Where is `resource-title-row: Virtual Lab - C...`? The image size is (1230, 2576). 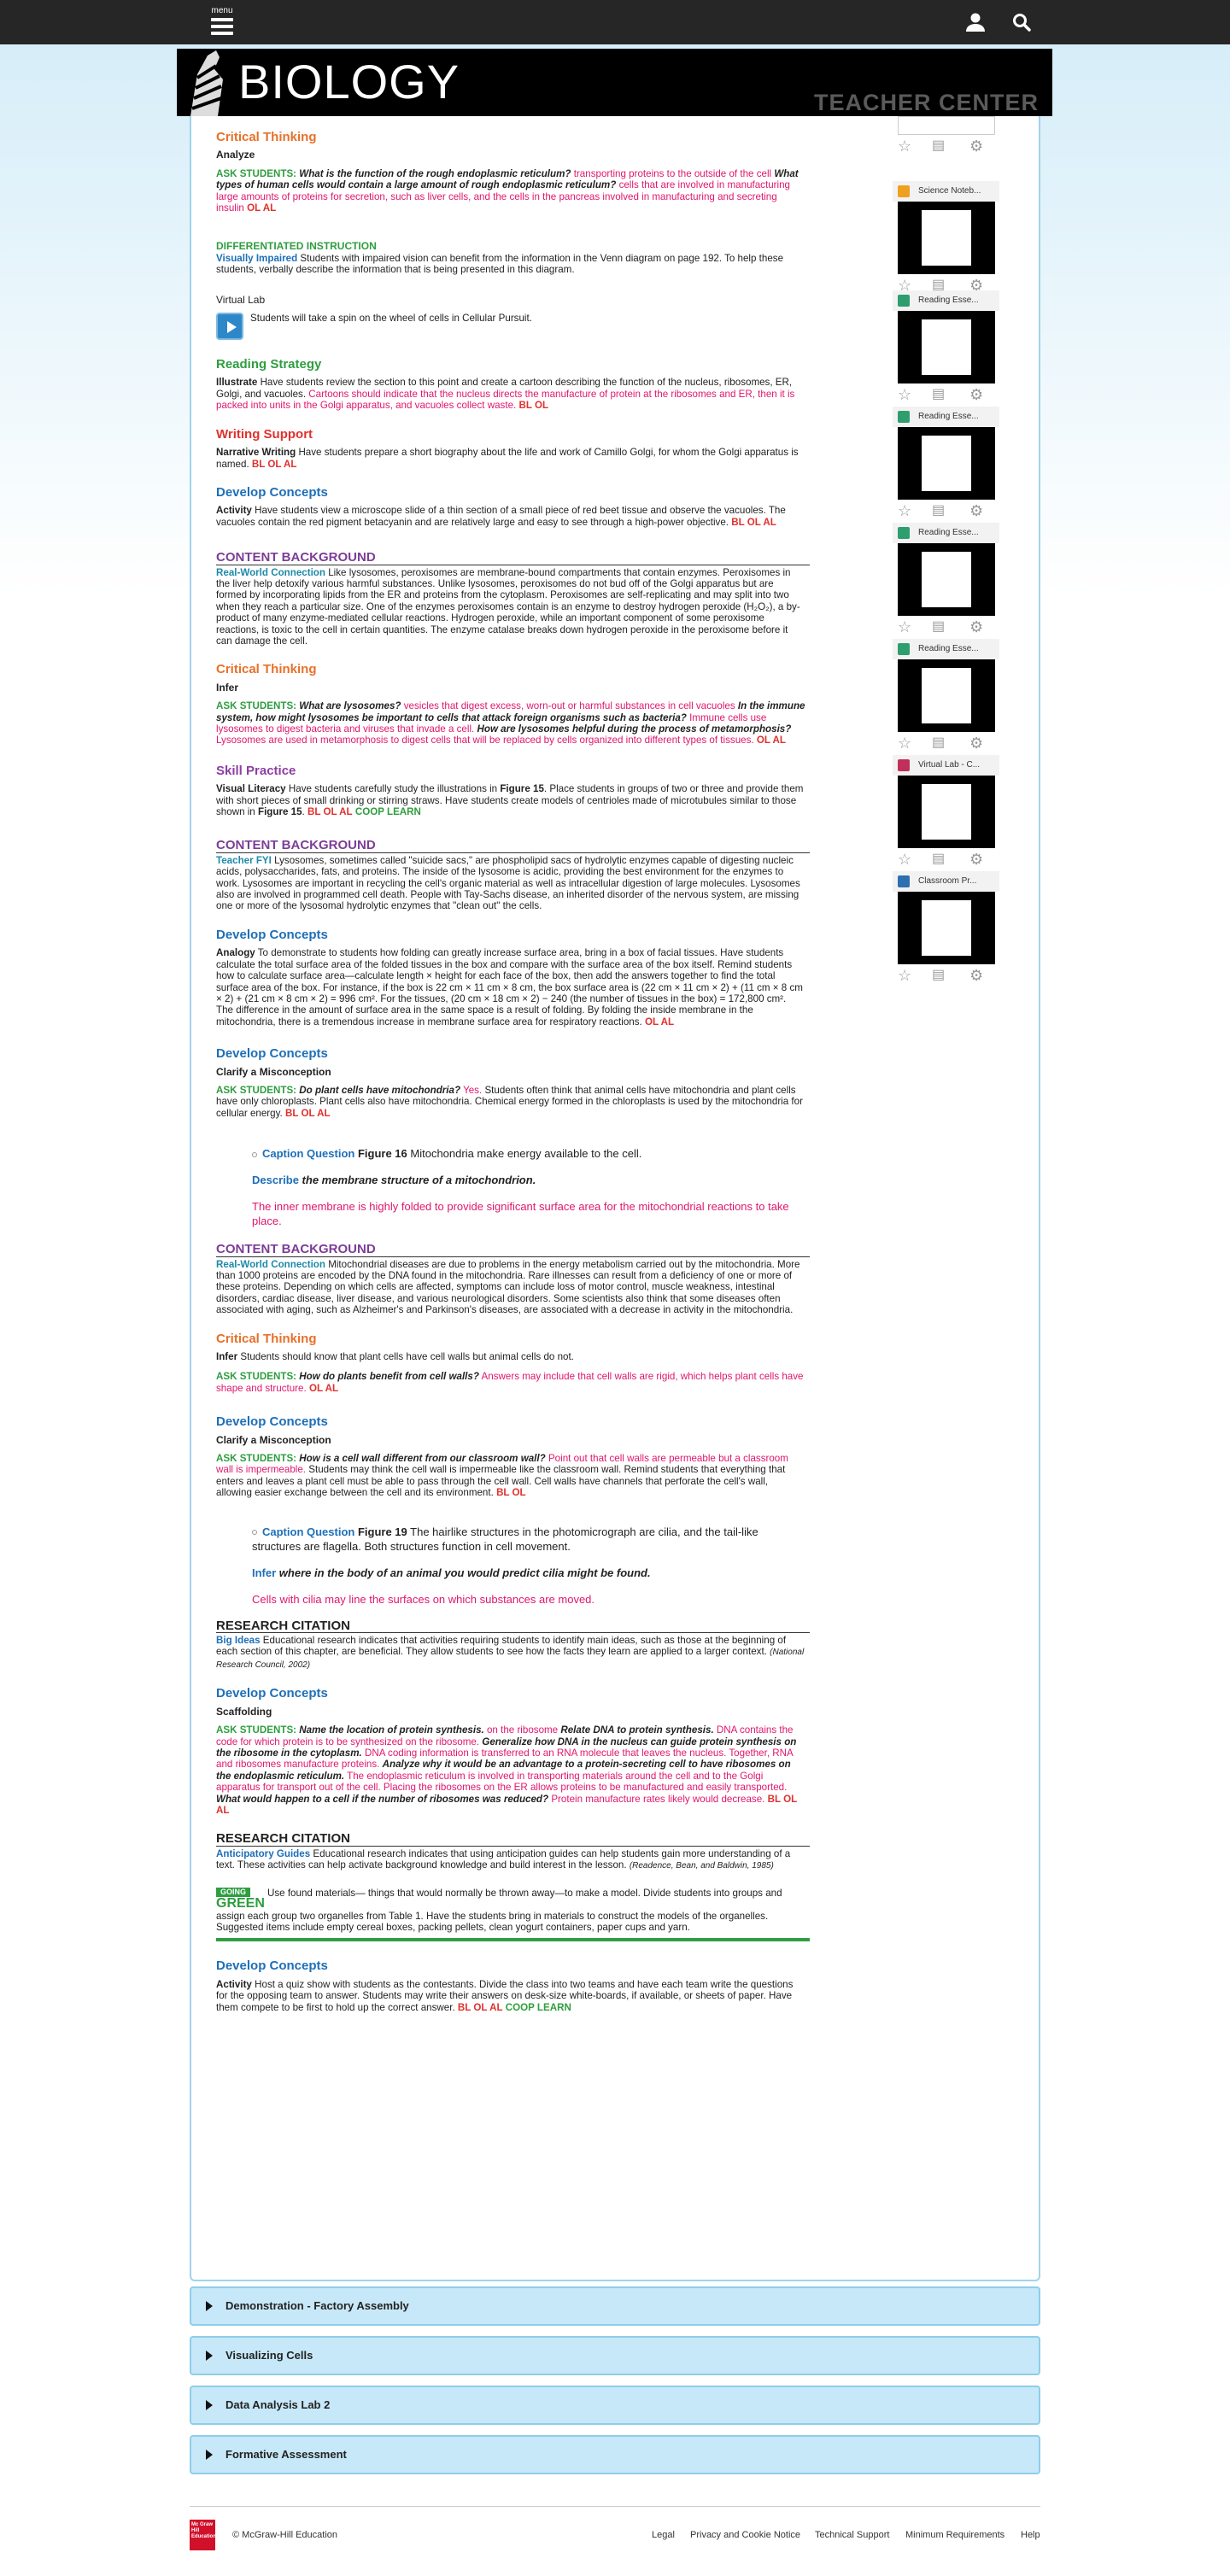
resource-title-row: Virtual Lab - C... is located at coordinates (946, 765).